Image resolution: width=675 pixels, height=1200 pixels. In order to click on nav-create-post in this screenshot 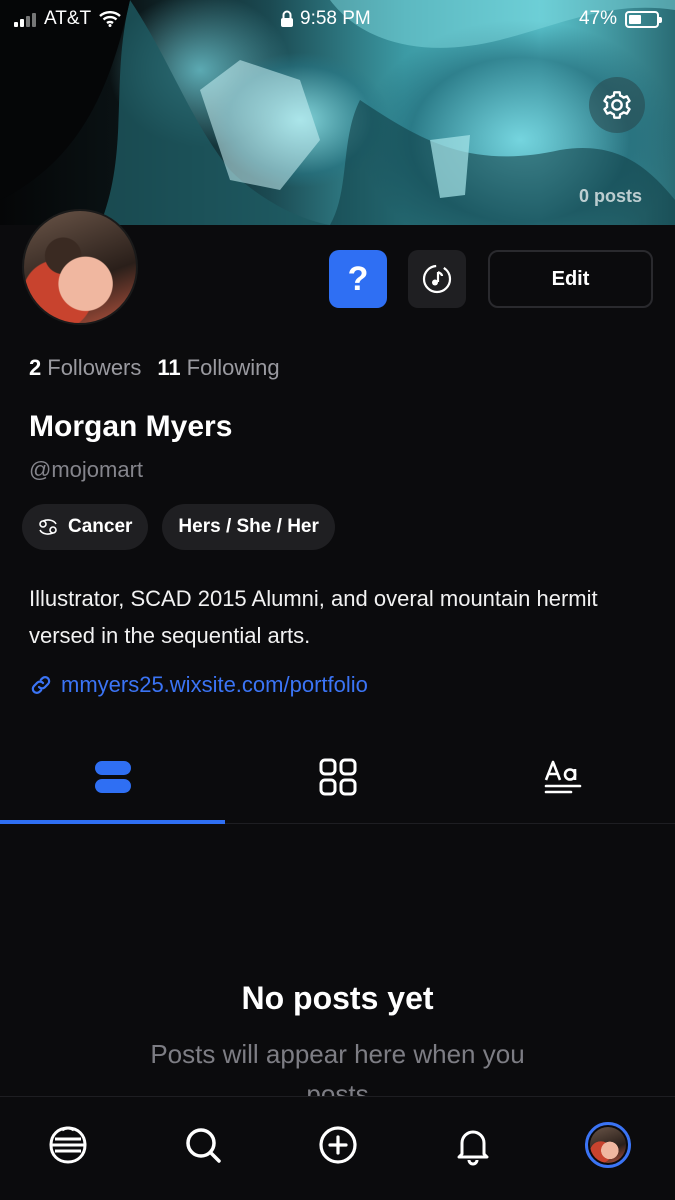, I will do `click(338, 1145)`.